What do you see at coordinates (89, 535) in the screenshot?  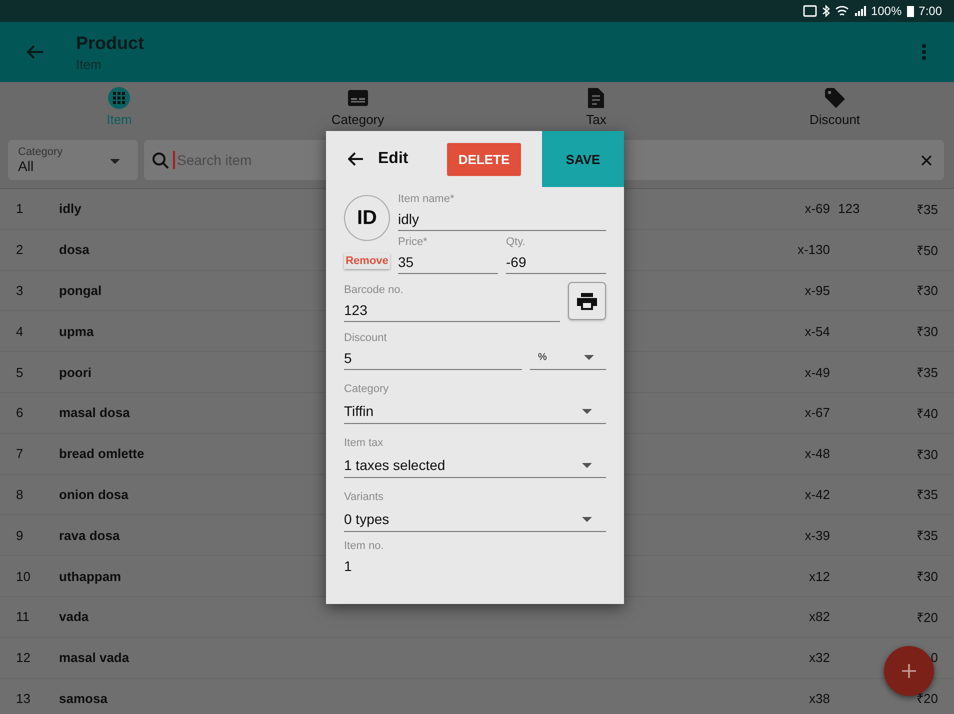 I see `item-name: rava dosa` at bounding box center [89, 535].